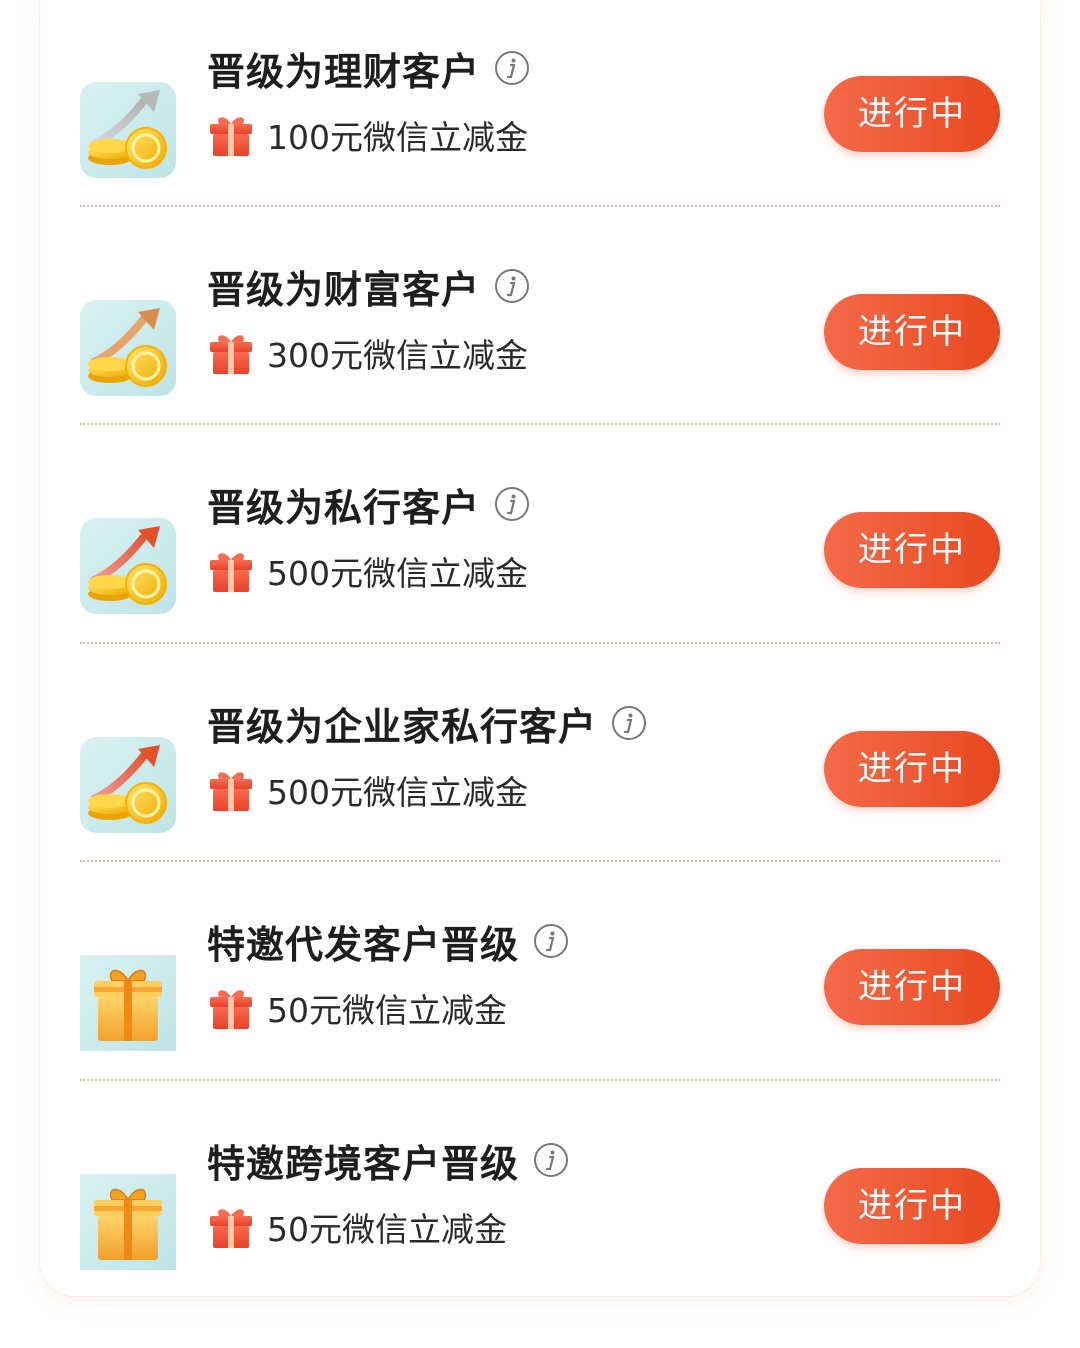 The width and height of the screenshot is (1080, 1348). Describe the element at coordinates (540, 1020) in the screenshot. I see `task-item-payroll-client: 特邀代发客户晋级 50元微信立减金 进行中` at that location.